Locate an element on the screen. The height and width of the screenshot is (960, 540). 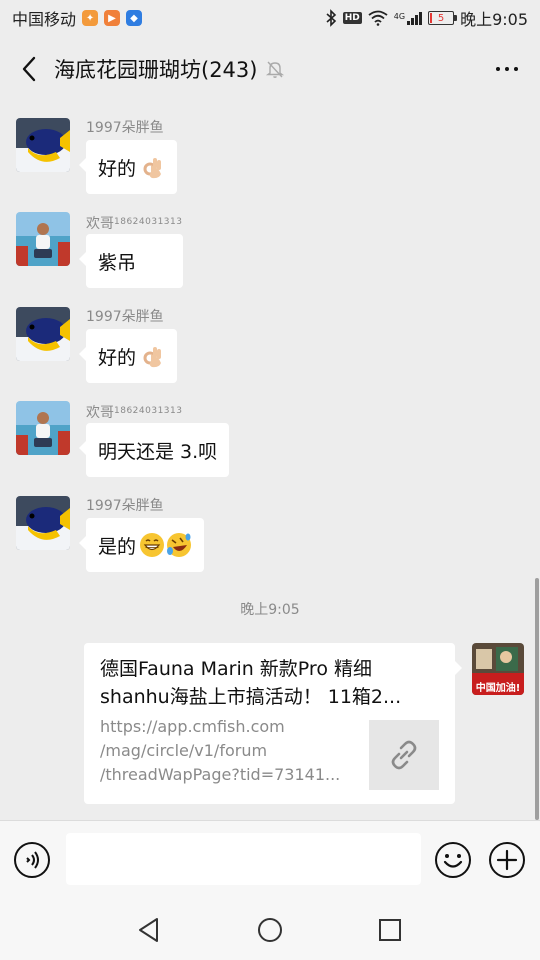
shield-app-icon: ◆ is located at coordinates (134, 18).